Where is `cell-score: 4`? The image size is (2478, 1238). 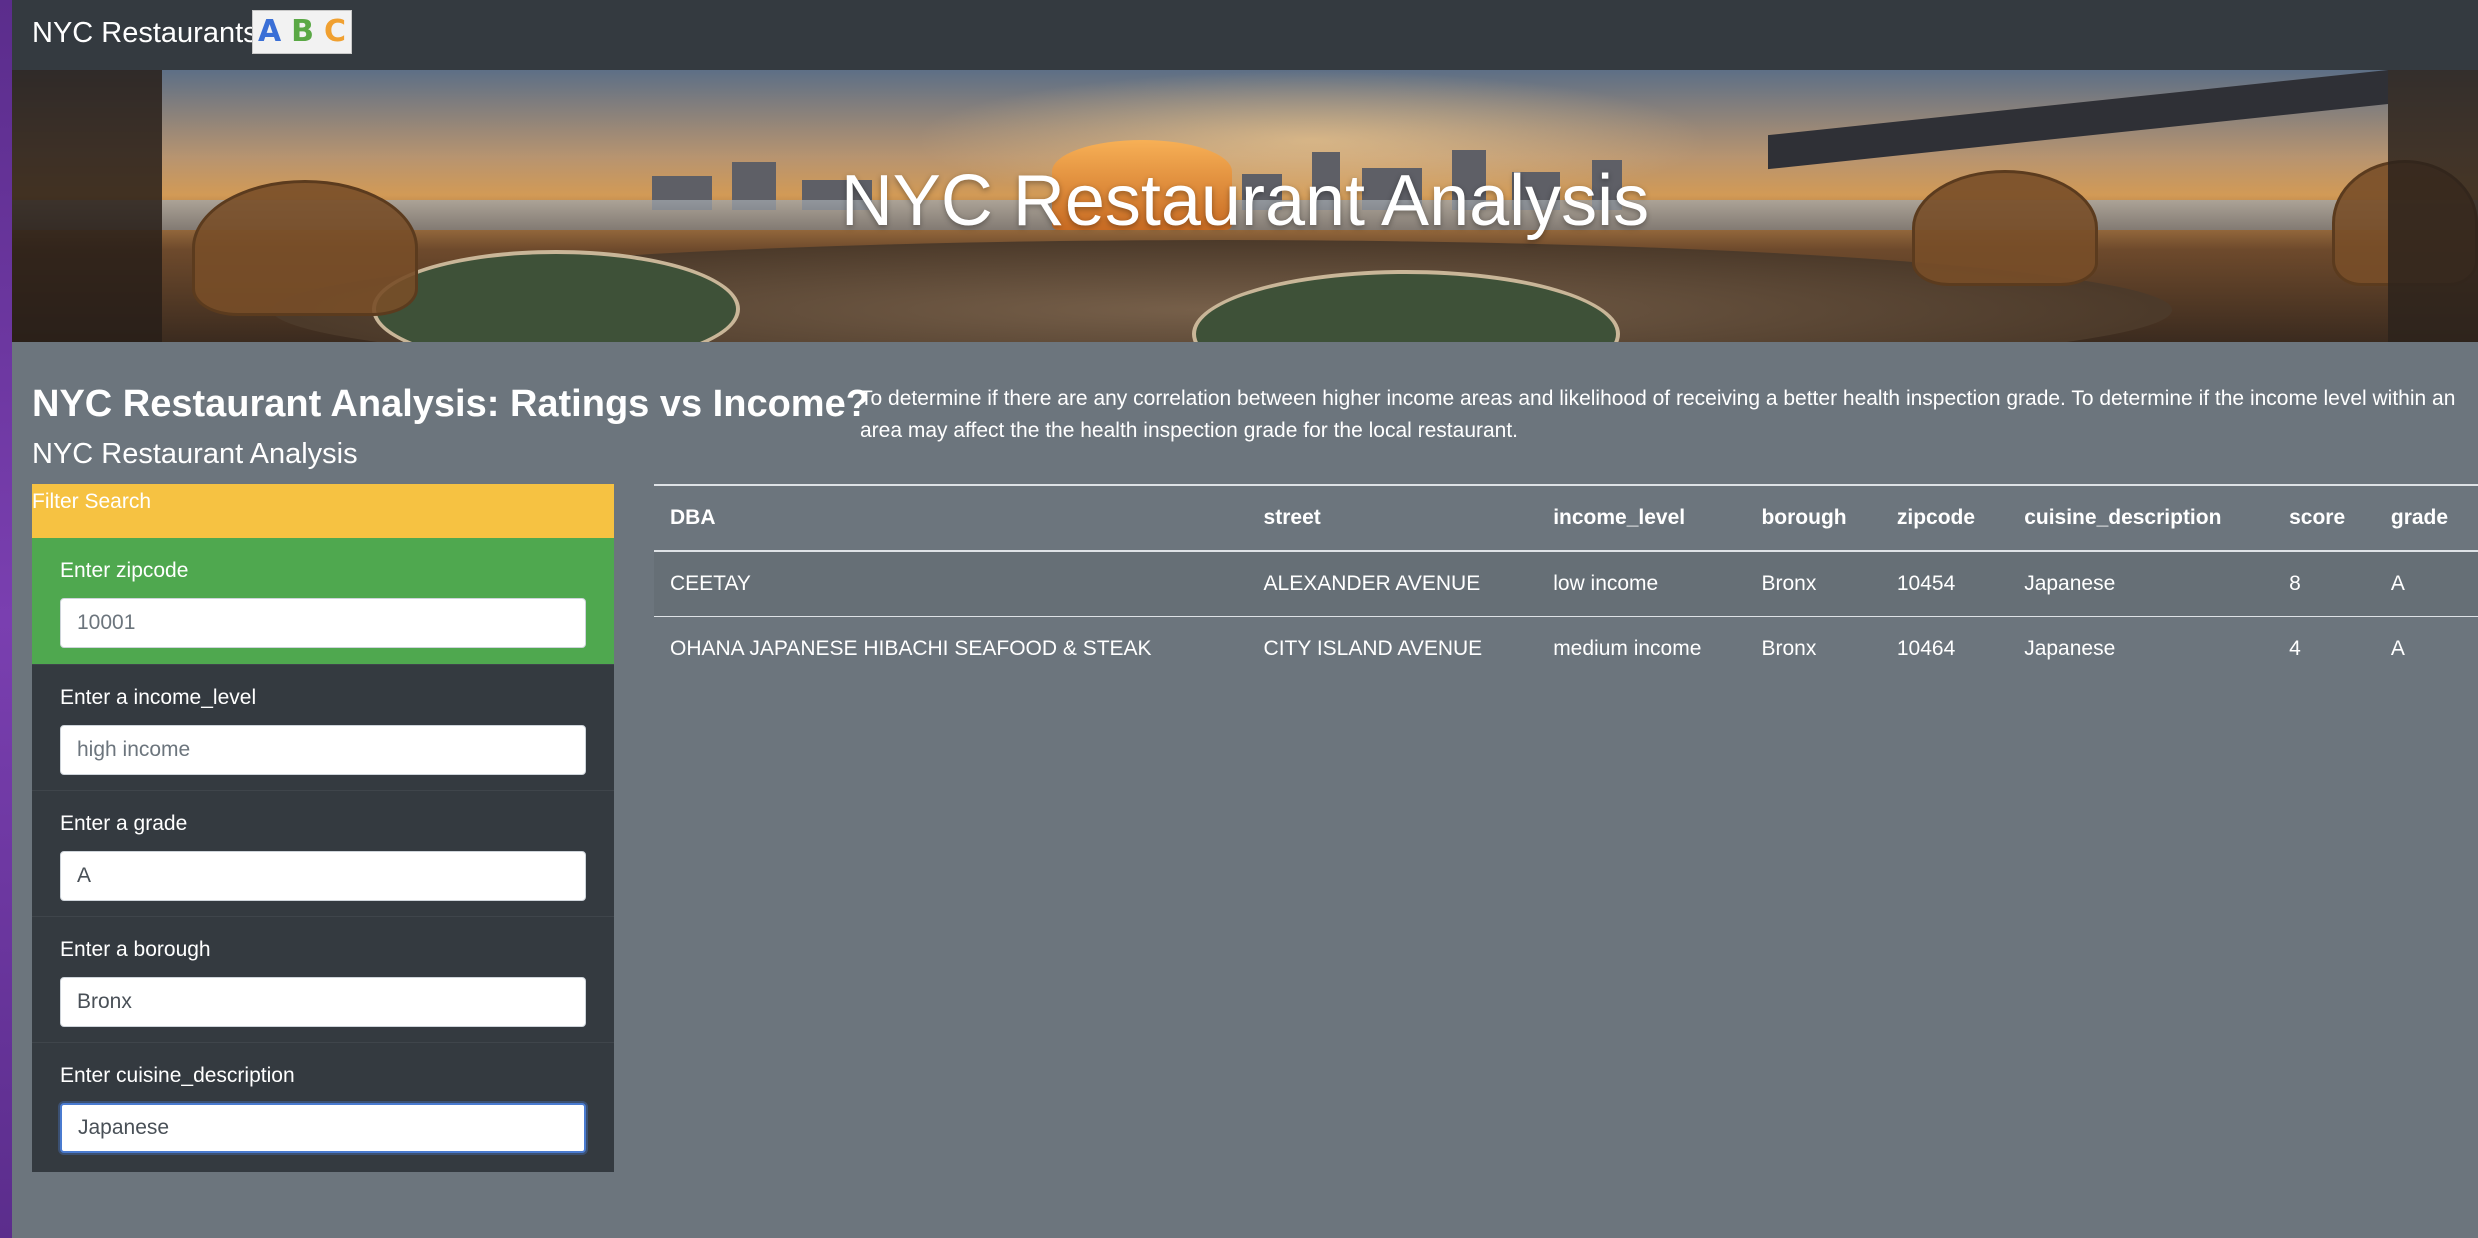
cell-score: 4 is located at coordinates (2295, 648).